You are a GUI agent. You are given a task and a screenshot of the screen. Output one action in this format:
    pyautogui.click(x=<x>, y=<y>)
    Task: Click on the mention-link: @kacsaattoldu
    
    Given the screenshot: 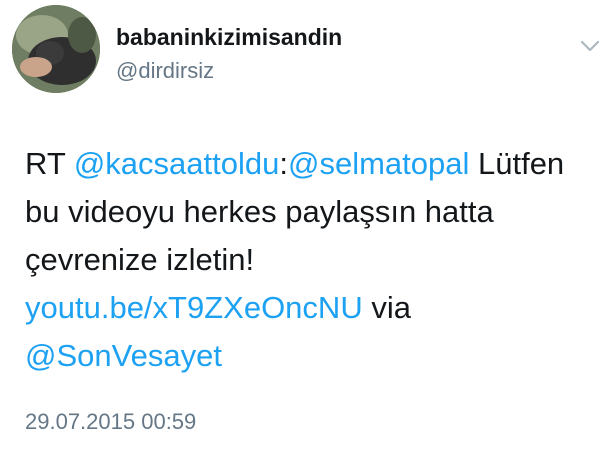 What is the action you would take?
    pyautogui.click(x=177, y=163)
    